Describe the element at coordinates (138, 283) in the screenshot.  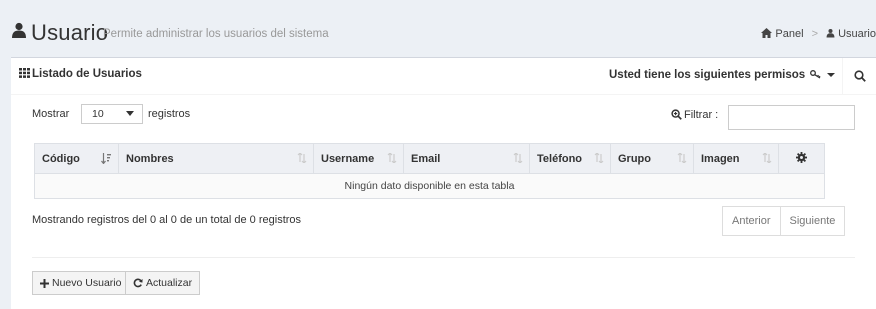
I see `refresh-icon` at that location.